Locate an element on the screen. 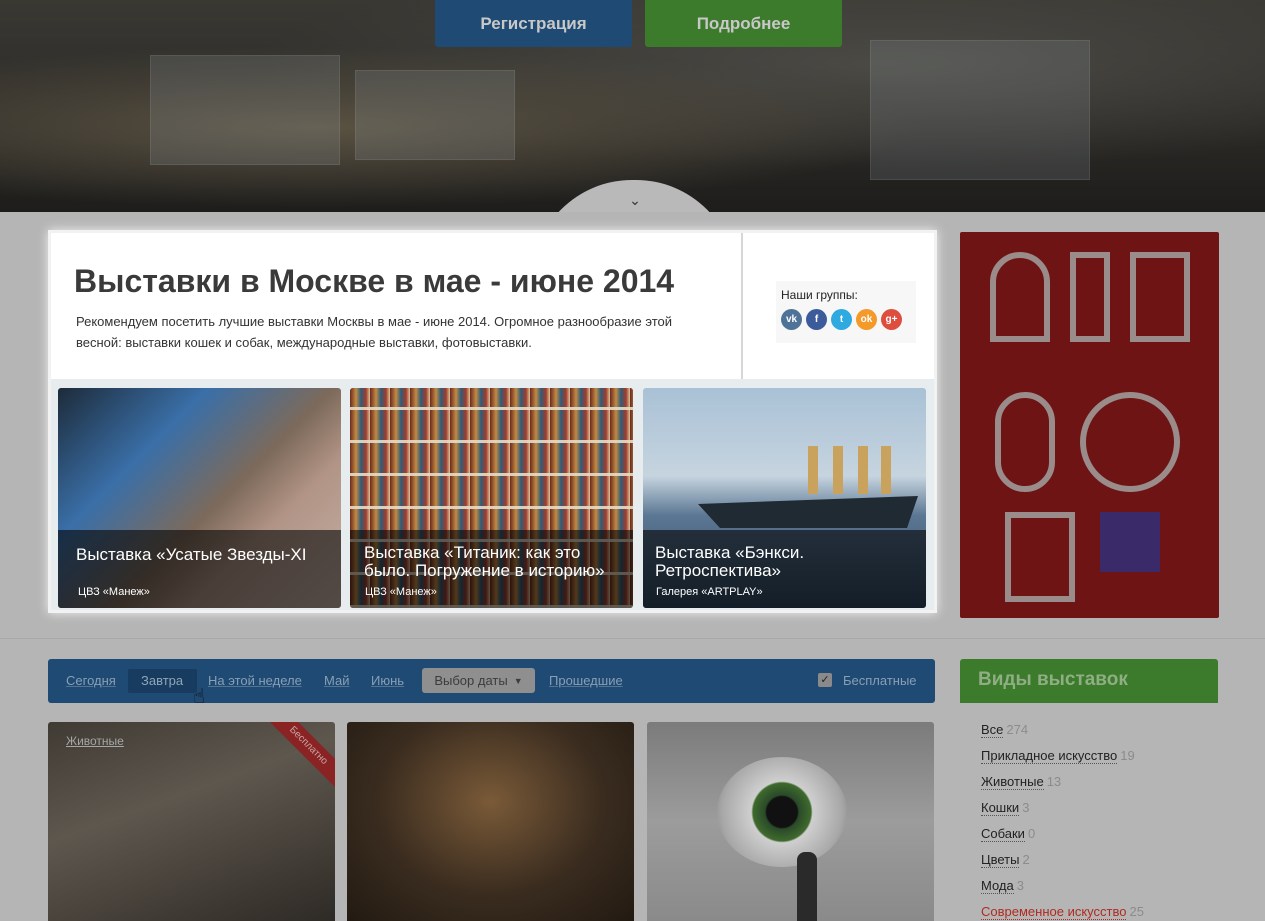 The image size is (1265, 921). category-count: 13 is located at coordinates (1054, 781).